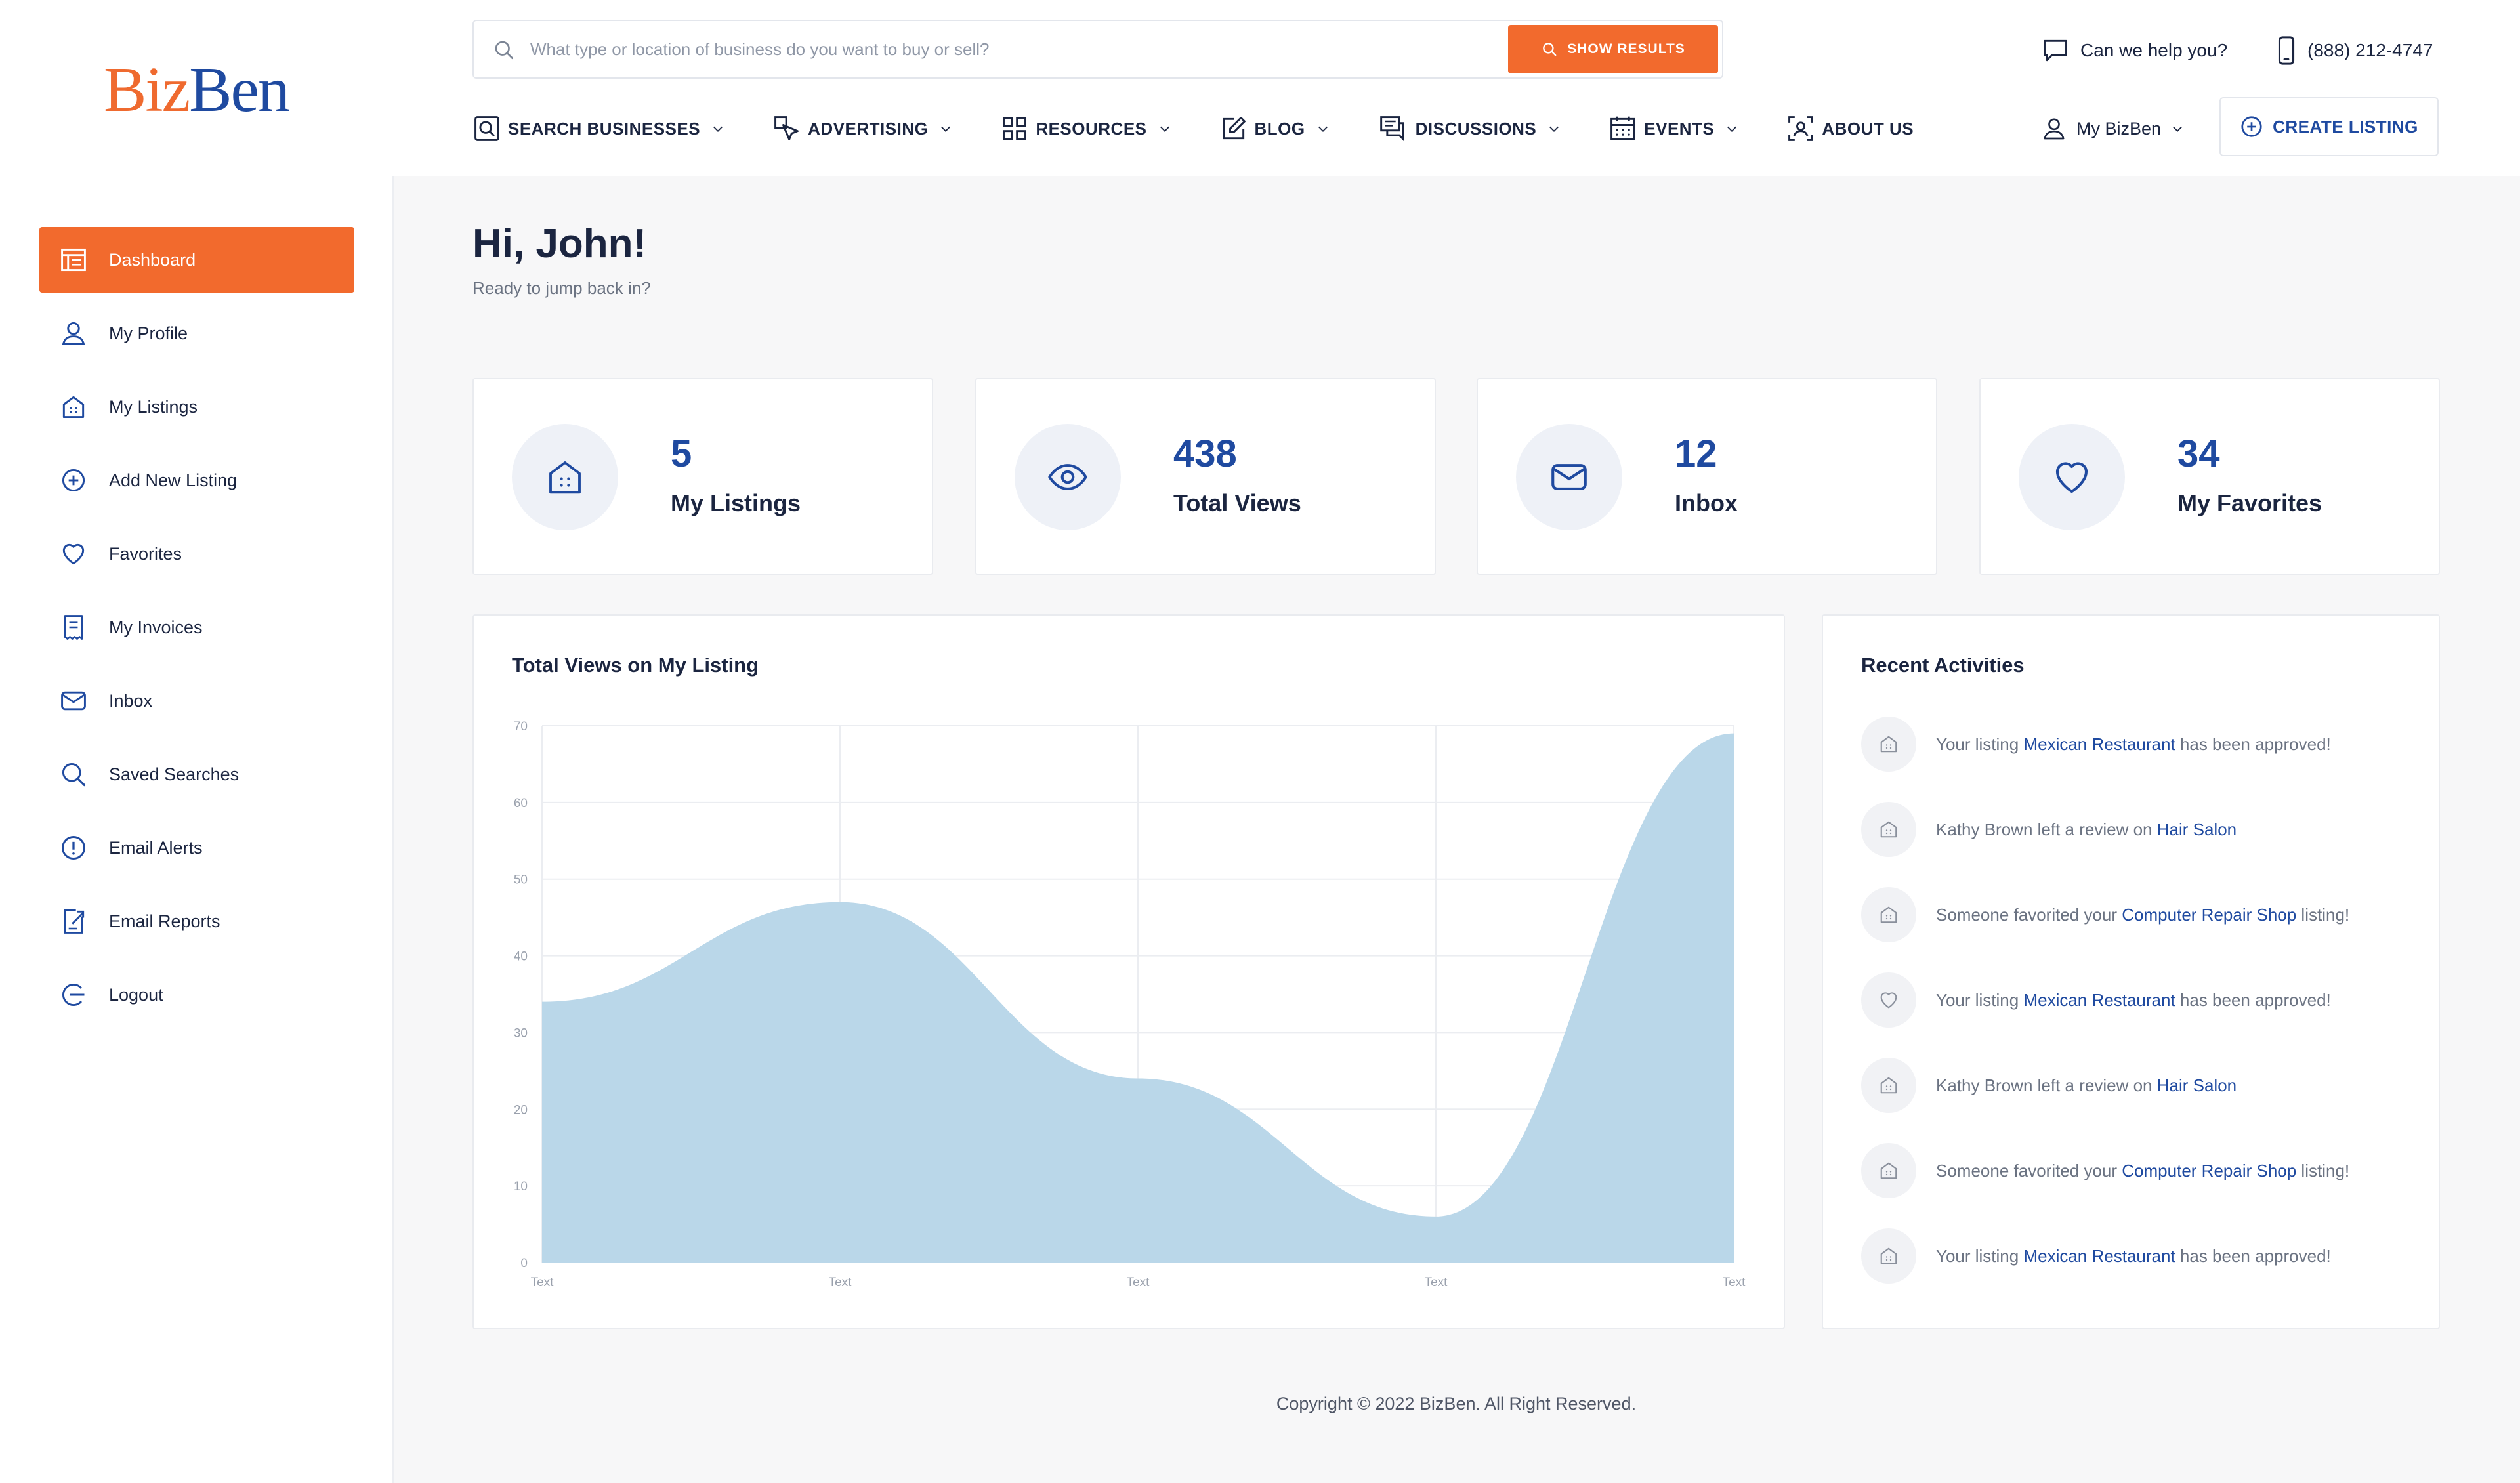 This screenshot has height=1483, width=2520. What do you see at coordinates (2345, 126) in the screenshot?
I see `create-listing-label: CREATE LISTING` at bounding box center [2345, 126].